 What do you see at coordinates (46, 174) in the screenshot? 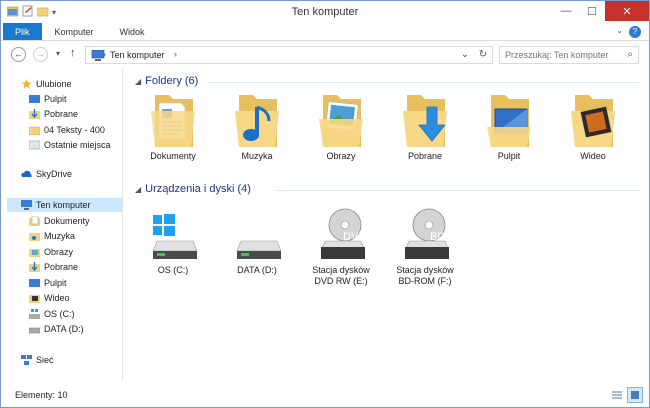
I see `nav-skydrive: SkyDrive` at bounding box center [46, 174].